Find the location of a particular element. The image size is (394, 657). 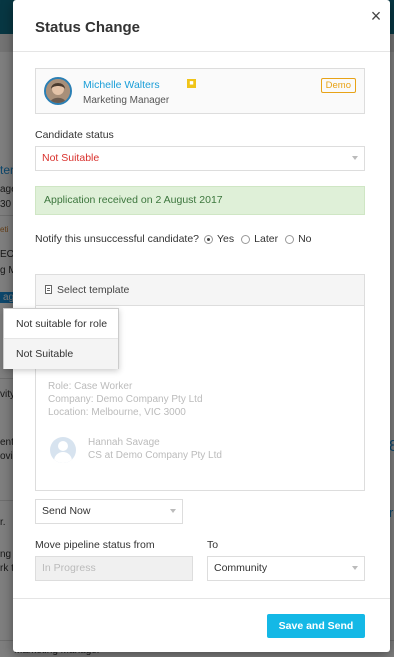

flag-icon: ■ is located at coordinates (191, 83).